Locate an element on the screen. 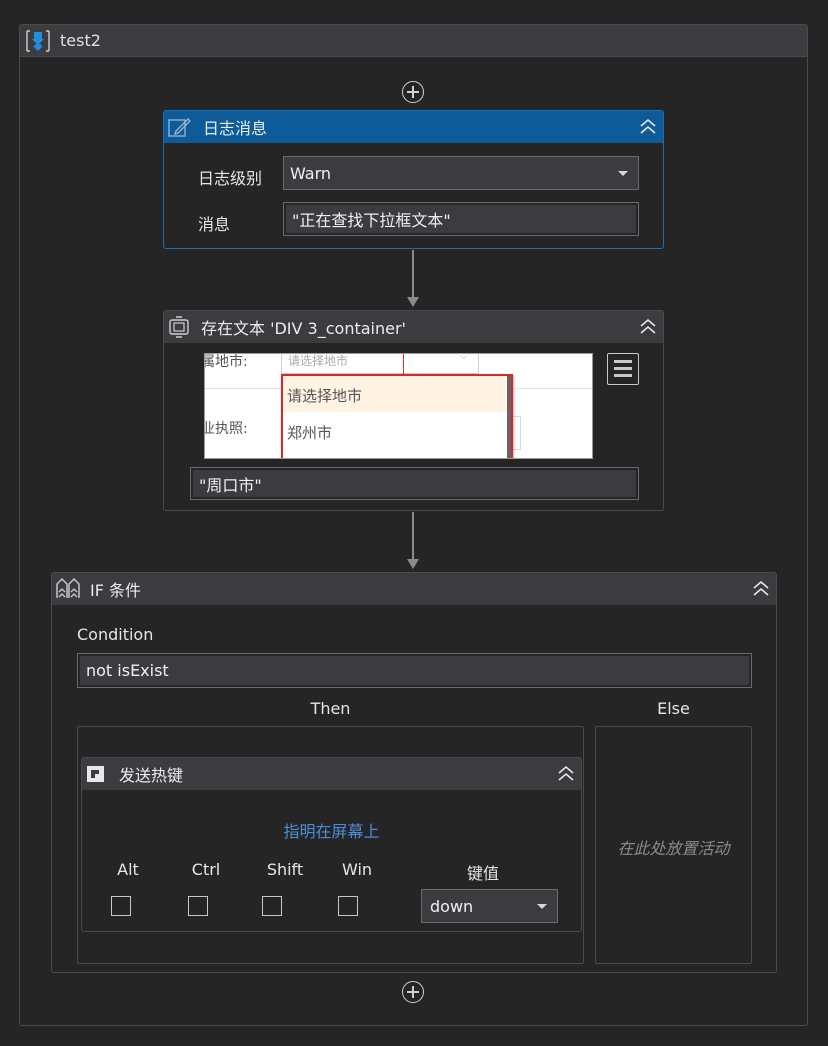 This screenshot has width=828, height=1046. sequence-title: test2 is located at coordinates (80, 40).